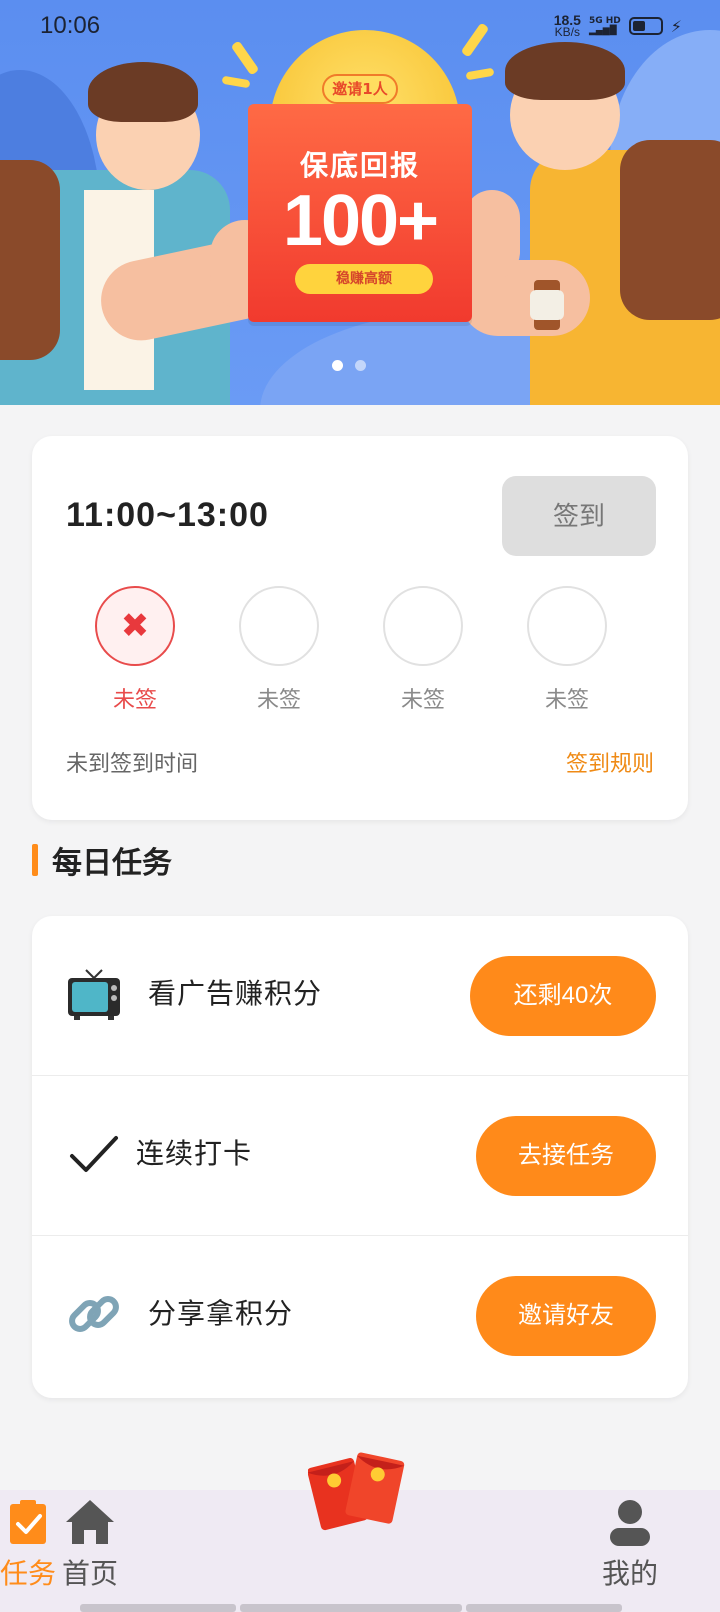 Image resolution: width=720 pixels, height=1612 pixels. I want to click on signin-rules-link: 签到规则, so click(610, 762).